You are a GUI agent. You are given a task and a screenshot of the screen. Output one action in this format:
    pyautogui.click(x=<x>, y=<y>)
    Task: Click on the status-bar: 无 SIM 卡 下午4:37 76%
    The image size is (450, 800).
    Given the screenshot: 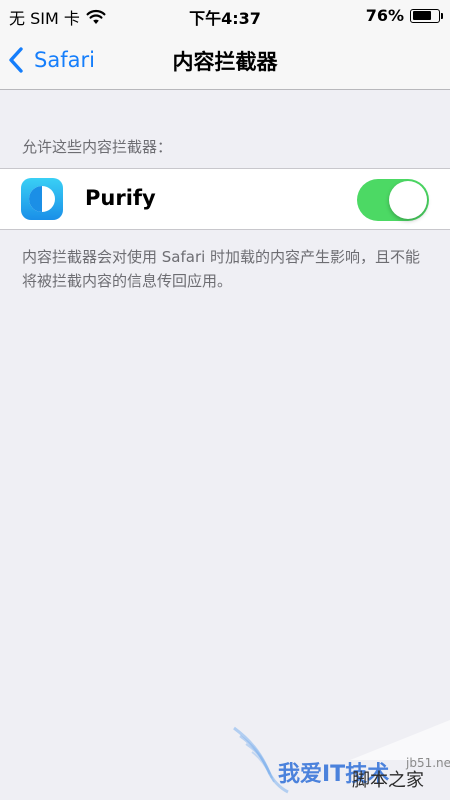 What is the action you would take?
    pyautogui.click(x=225, y=16)
    